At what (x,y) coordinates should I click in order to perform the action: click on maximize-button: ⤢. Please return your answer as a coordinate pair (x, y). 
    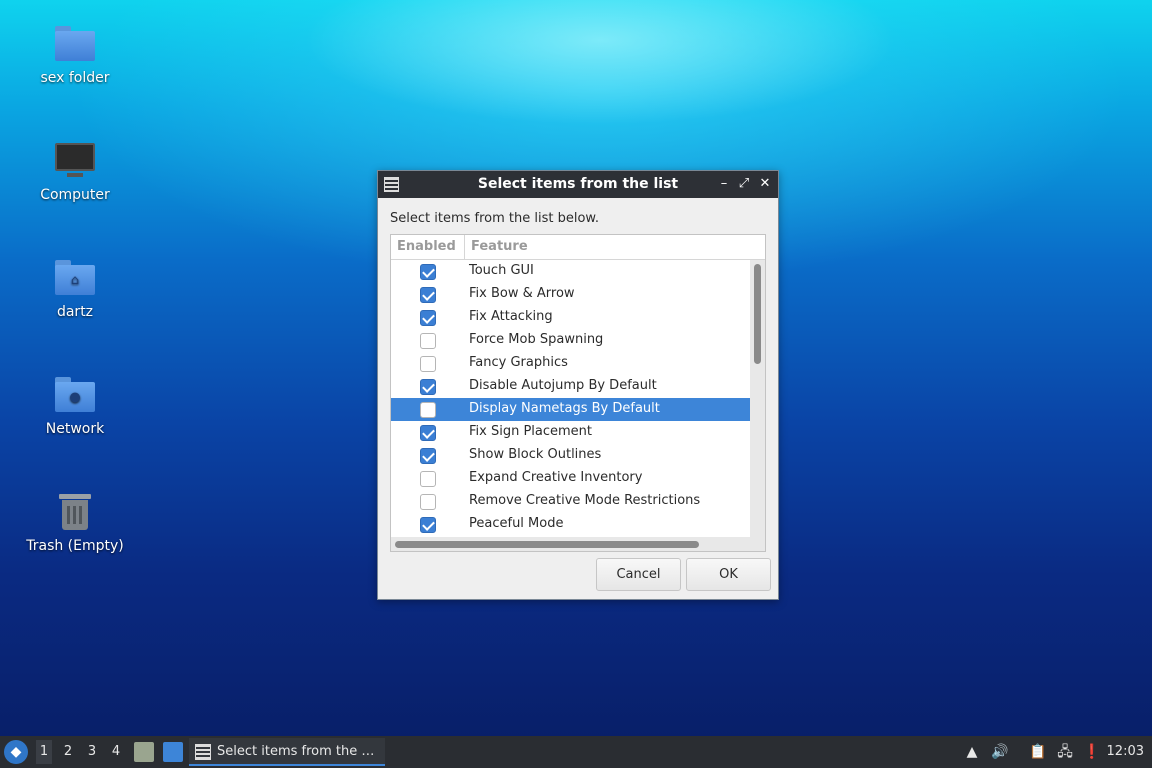
    Looking at the image, I should click on (744, 184).